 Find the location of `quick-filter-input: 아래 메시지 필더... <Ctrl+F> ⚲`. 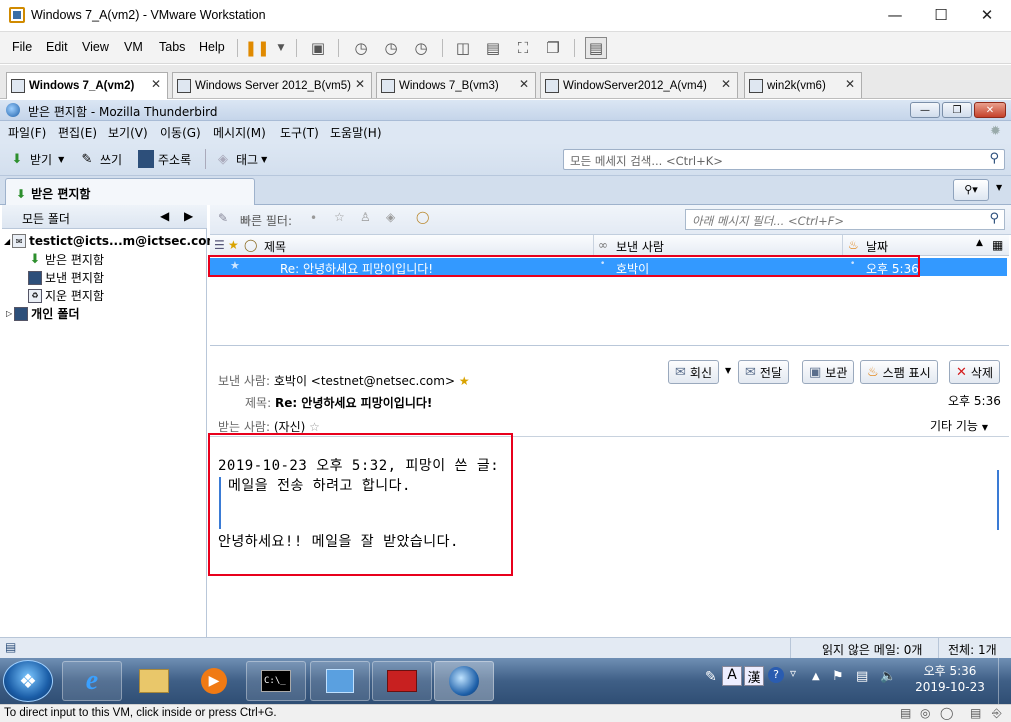

quick-filter-input: 아래 메시지 필더... <Ctrl+F> ⚲ is located at coordinates (845, 219).